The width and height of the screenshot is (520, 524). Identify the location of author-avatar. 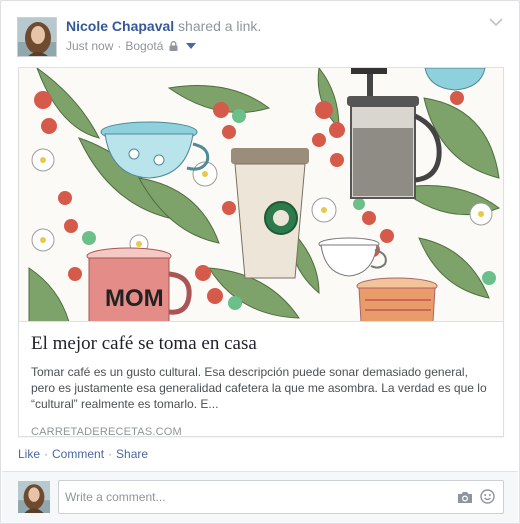
(37, 37).